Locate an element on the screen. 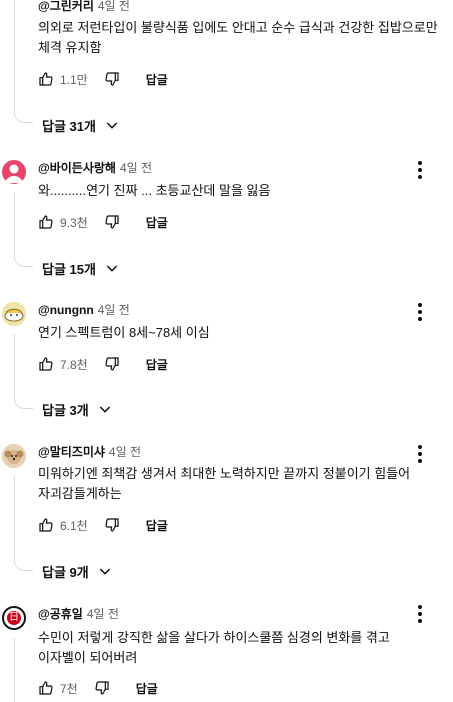 Image resolution: width=453 pixels, height=702 pixels. view-replies-button: 답글 31개 is located at coordinates (81, 125).